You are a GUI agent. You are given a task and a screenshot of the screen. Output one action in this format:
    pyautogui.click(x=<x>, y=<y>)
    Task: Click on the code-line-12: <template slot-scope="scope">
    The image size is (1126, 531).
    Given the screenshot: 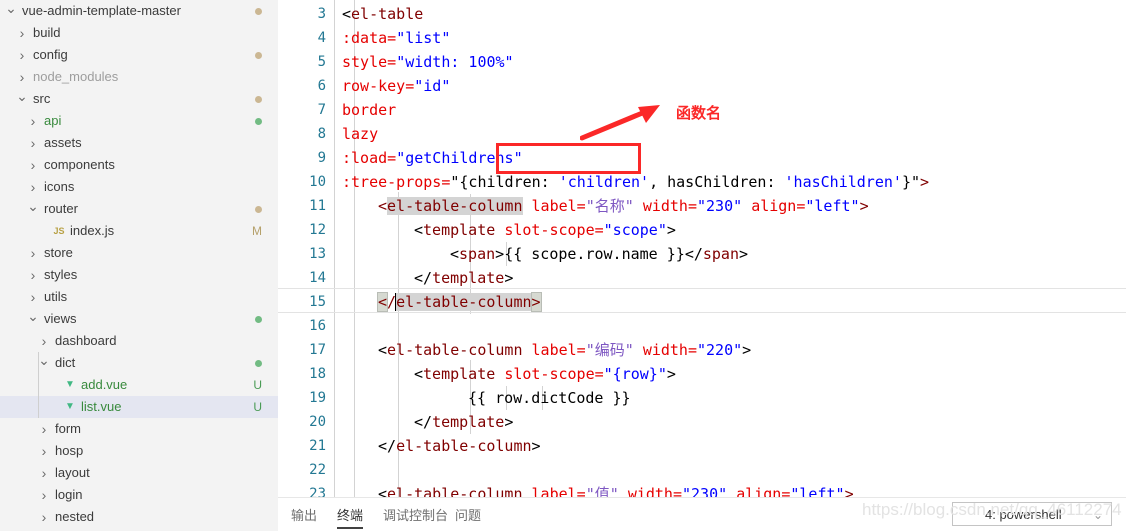 What is the action you would take?
    pyautogui.click(x=545, y=230)
    